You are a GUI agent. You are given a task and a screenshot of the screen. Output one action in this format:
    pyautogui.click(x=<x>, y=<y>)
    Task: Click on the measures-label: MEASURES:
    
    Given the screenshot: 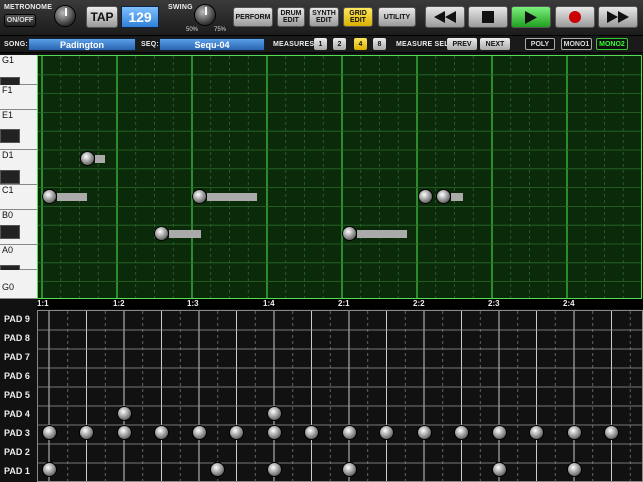 What is the action you would take?
    pyautogui.click(x=295, y=44)
    